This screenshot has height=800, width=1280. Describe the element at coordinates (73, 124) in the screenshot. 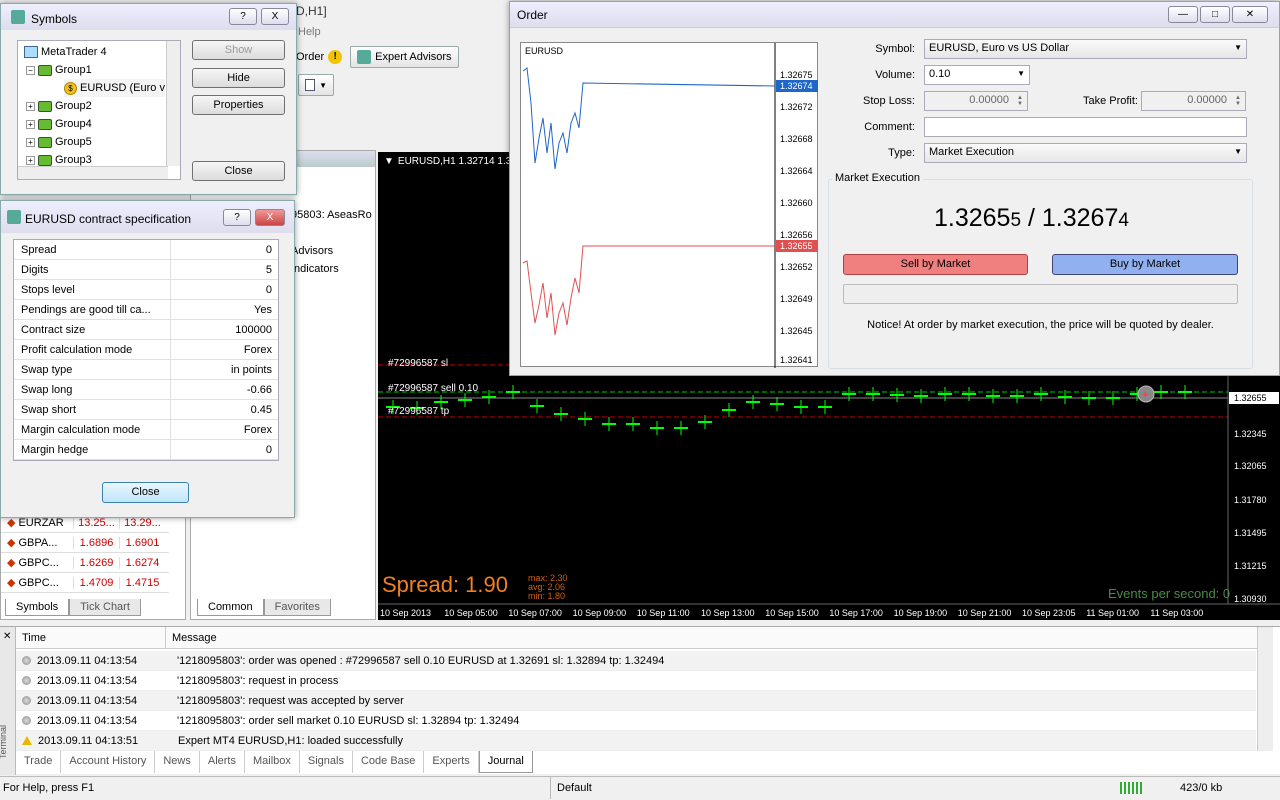

I see `tree-label: Group4` at that location.